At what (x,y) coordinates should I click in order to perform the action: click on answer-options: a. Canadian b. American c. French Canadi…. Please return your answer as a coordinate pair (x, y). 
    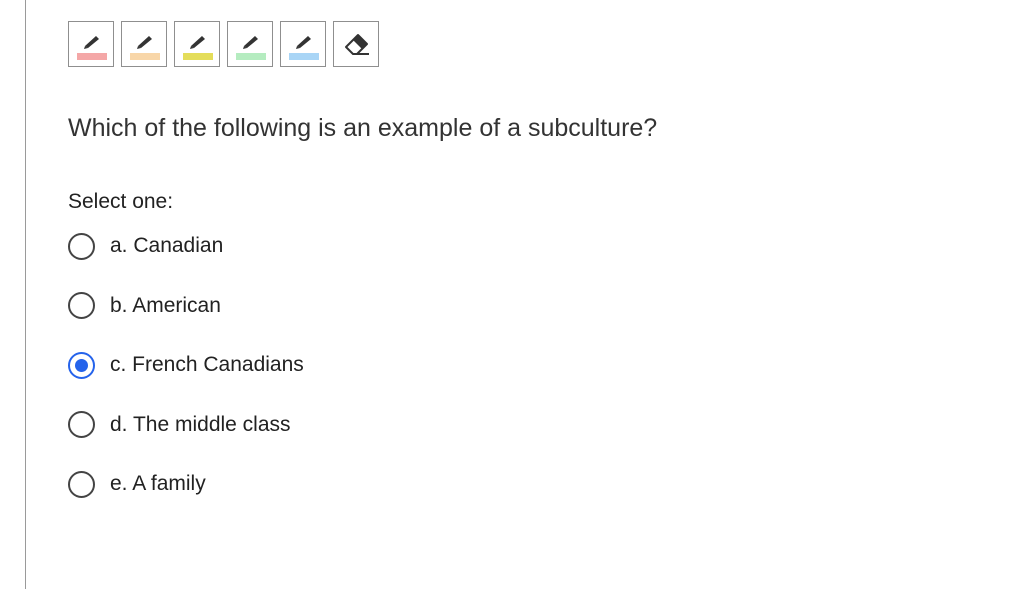
    Looking at the image, I should click on (186, 378).